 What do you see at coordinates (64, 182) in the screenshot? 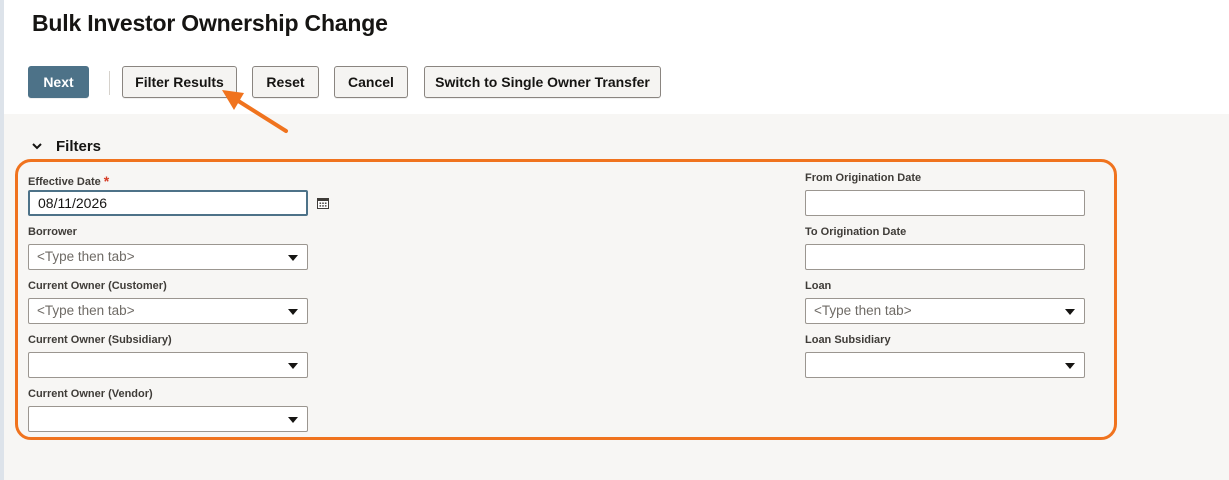
I see `effective-date-label-text: Effective Date` at bounding box center [64, 182].